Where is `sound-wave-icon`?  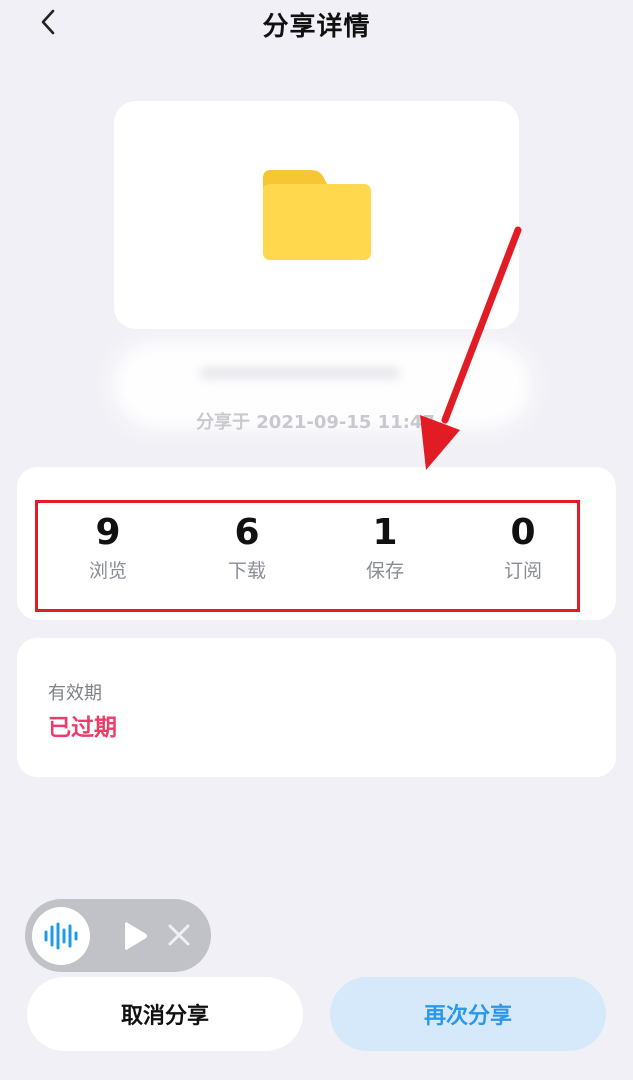
sound-wave-icon is located at coordinates (61, 936).